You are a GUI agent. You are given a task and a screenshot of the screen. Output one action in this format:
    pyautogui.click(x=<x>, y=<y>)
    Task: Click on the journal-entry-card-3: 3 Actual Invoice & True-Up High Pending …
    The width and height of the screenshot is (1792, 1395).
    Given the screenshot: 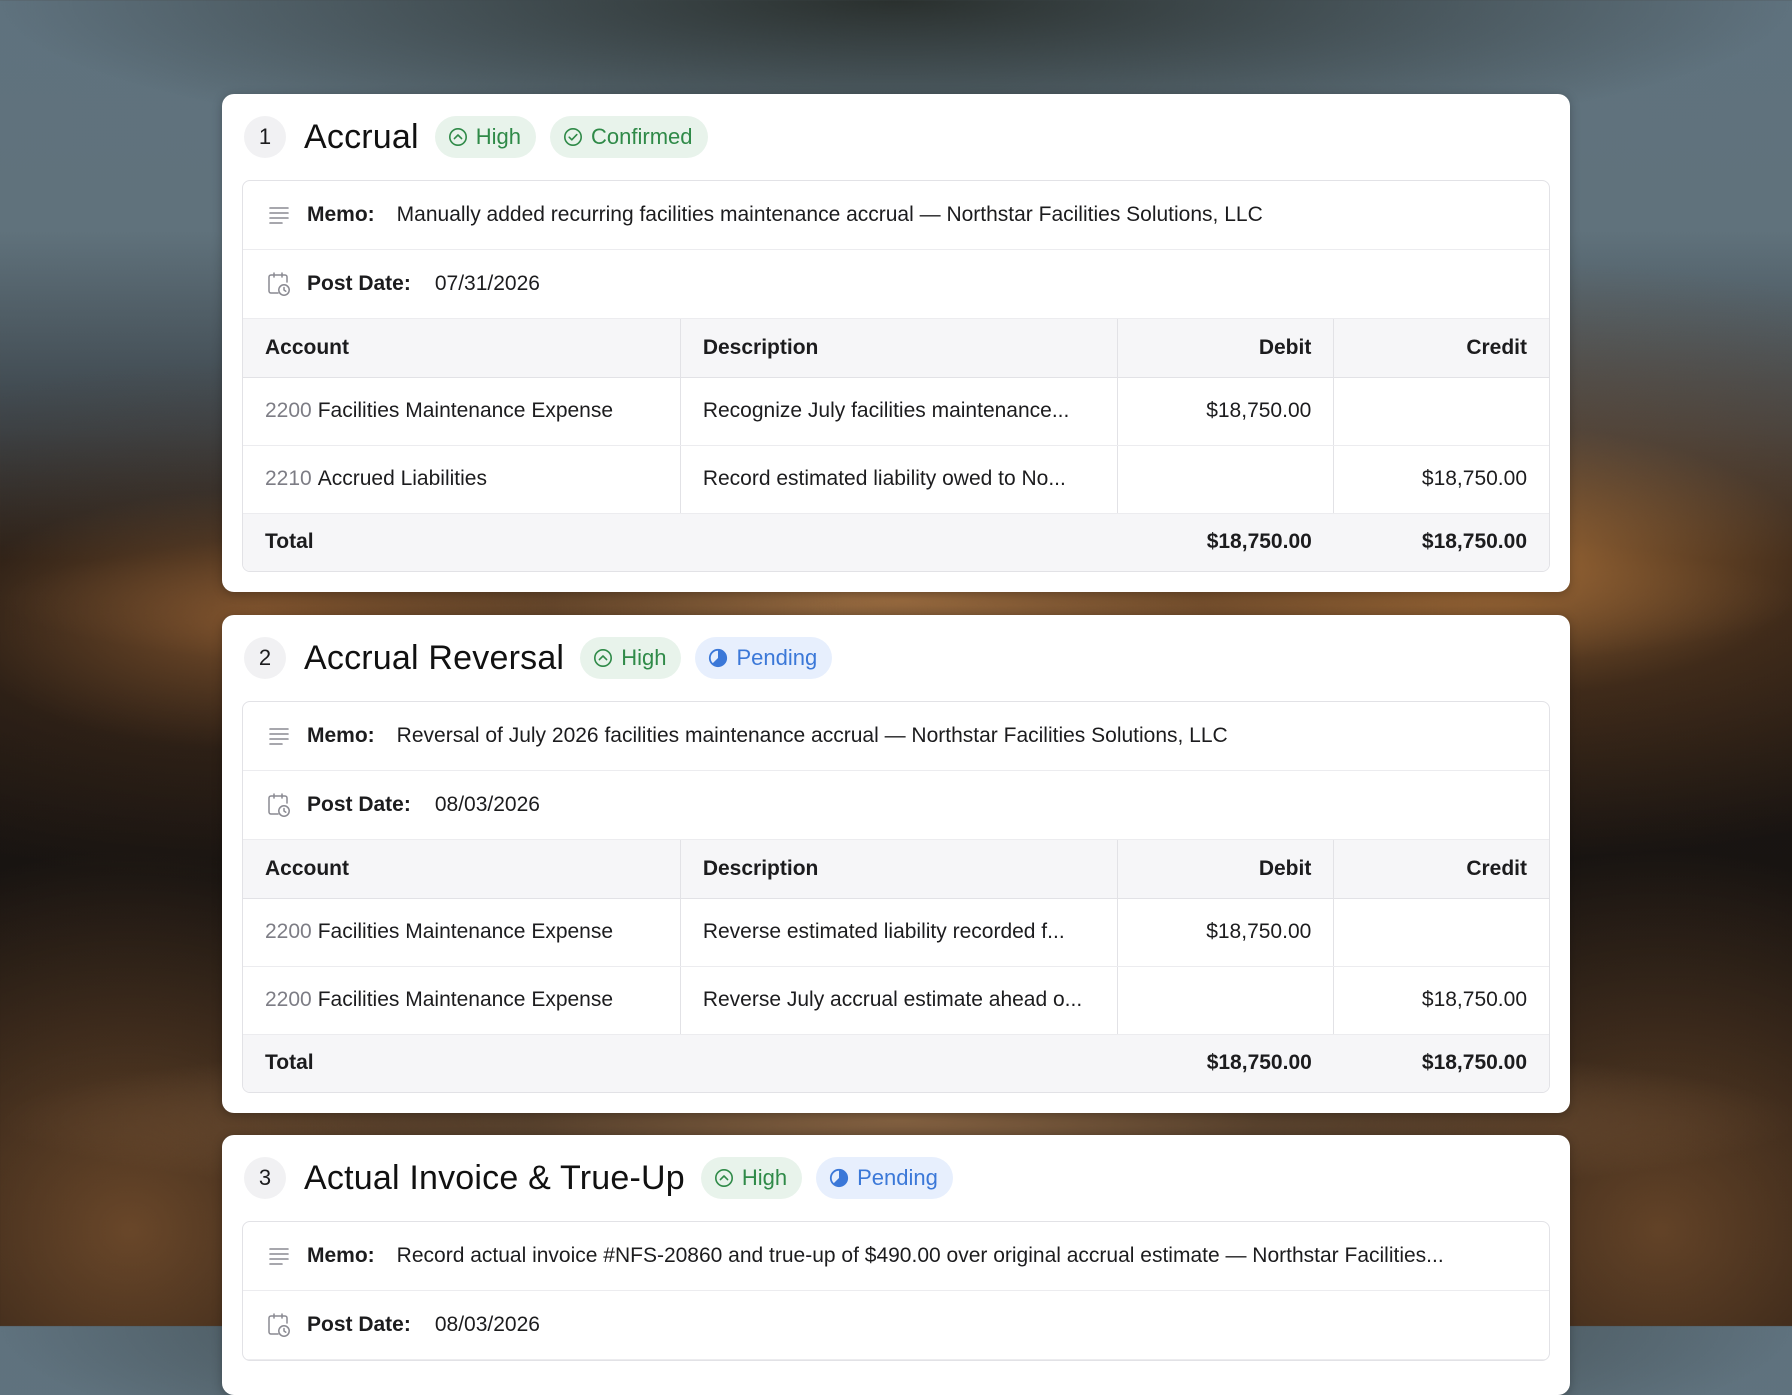 What is the action you would take?
    pyautogui.click(x=896, y=1265)
    